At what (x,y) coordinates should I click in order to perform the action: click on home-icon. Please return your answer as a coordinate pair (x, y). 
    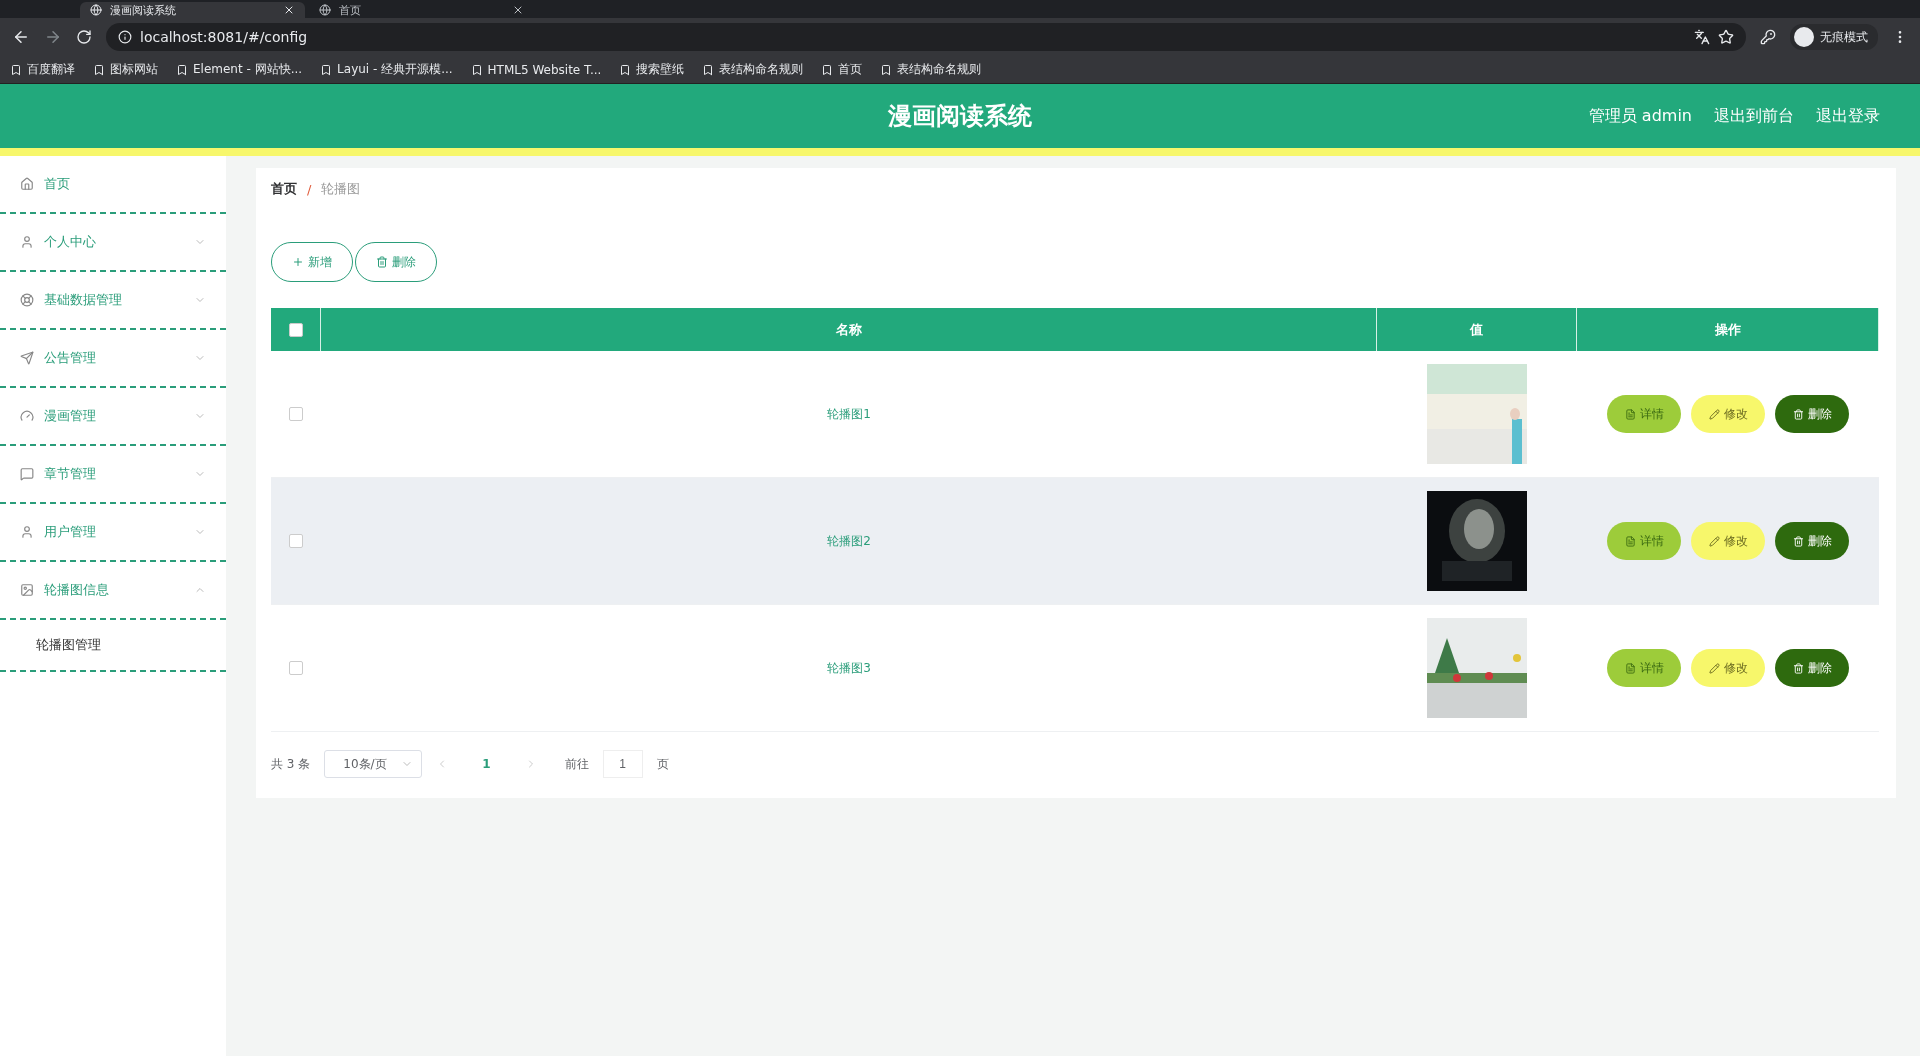
    Looking at the image, I should click on (27, 184).